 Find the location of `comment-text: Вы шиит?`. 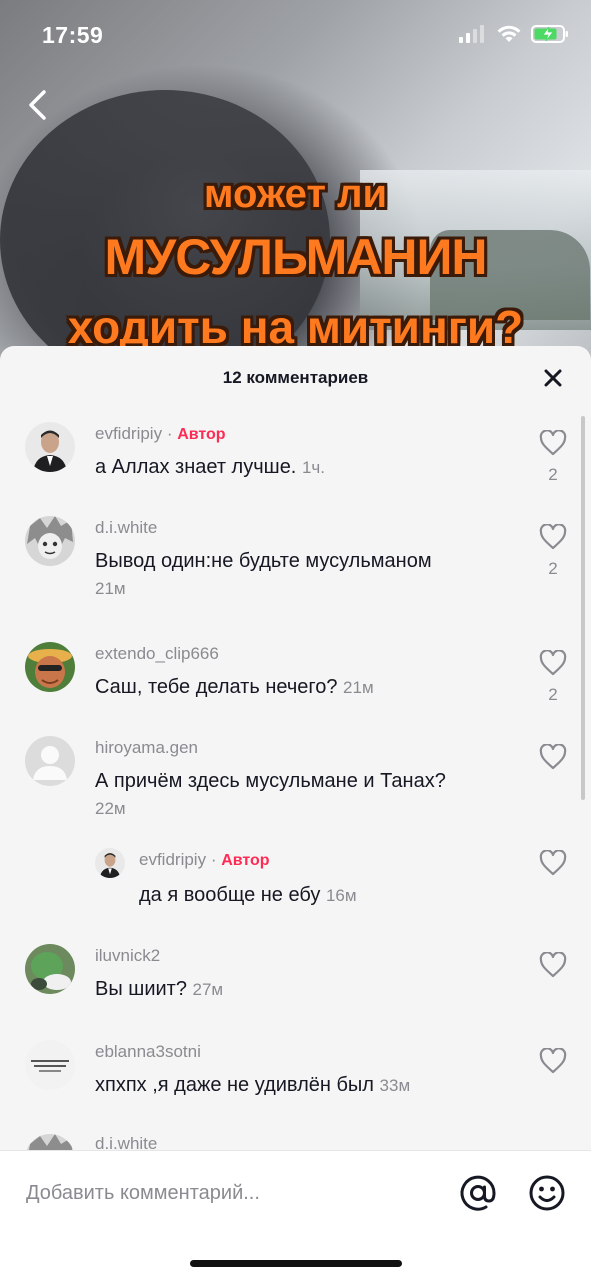

comment-text: Вы шиит? is located at coordinates (141, 989).